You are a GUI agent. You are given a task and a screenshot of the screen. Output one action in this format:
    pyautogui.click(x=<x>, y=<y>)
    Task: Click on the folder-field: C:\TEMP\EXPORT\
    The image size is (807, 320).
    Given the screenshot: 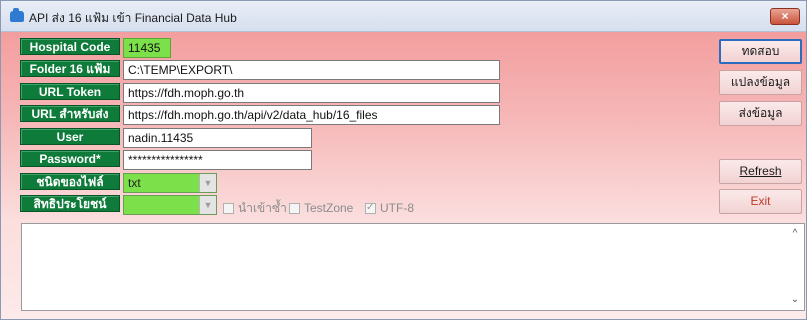 What is the action you would take?
    pyautogui.click(x=311, y=70)
    